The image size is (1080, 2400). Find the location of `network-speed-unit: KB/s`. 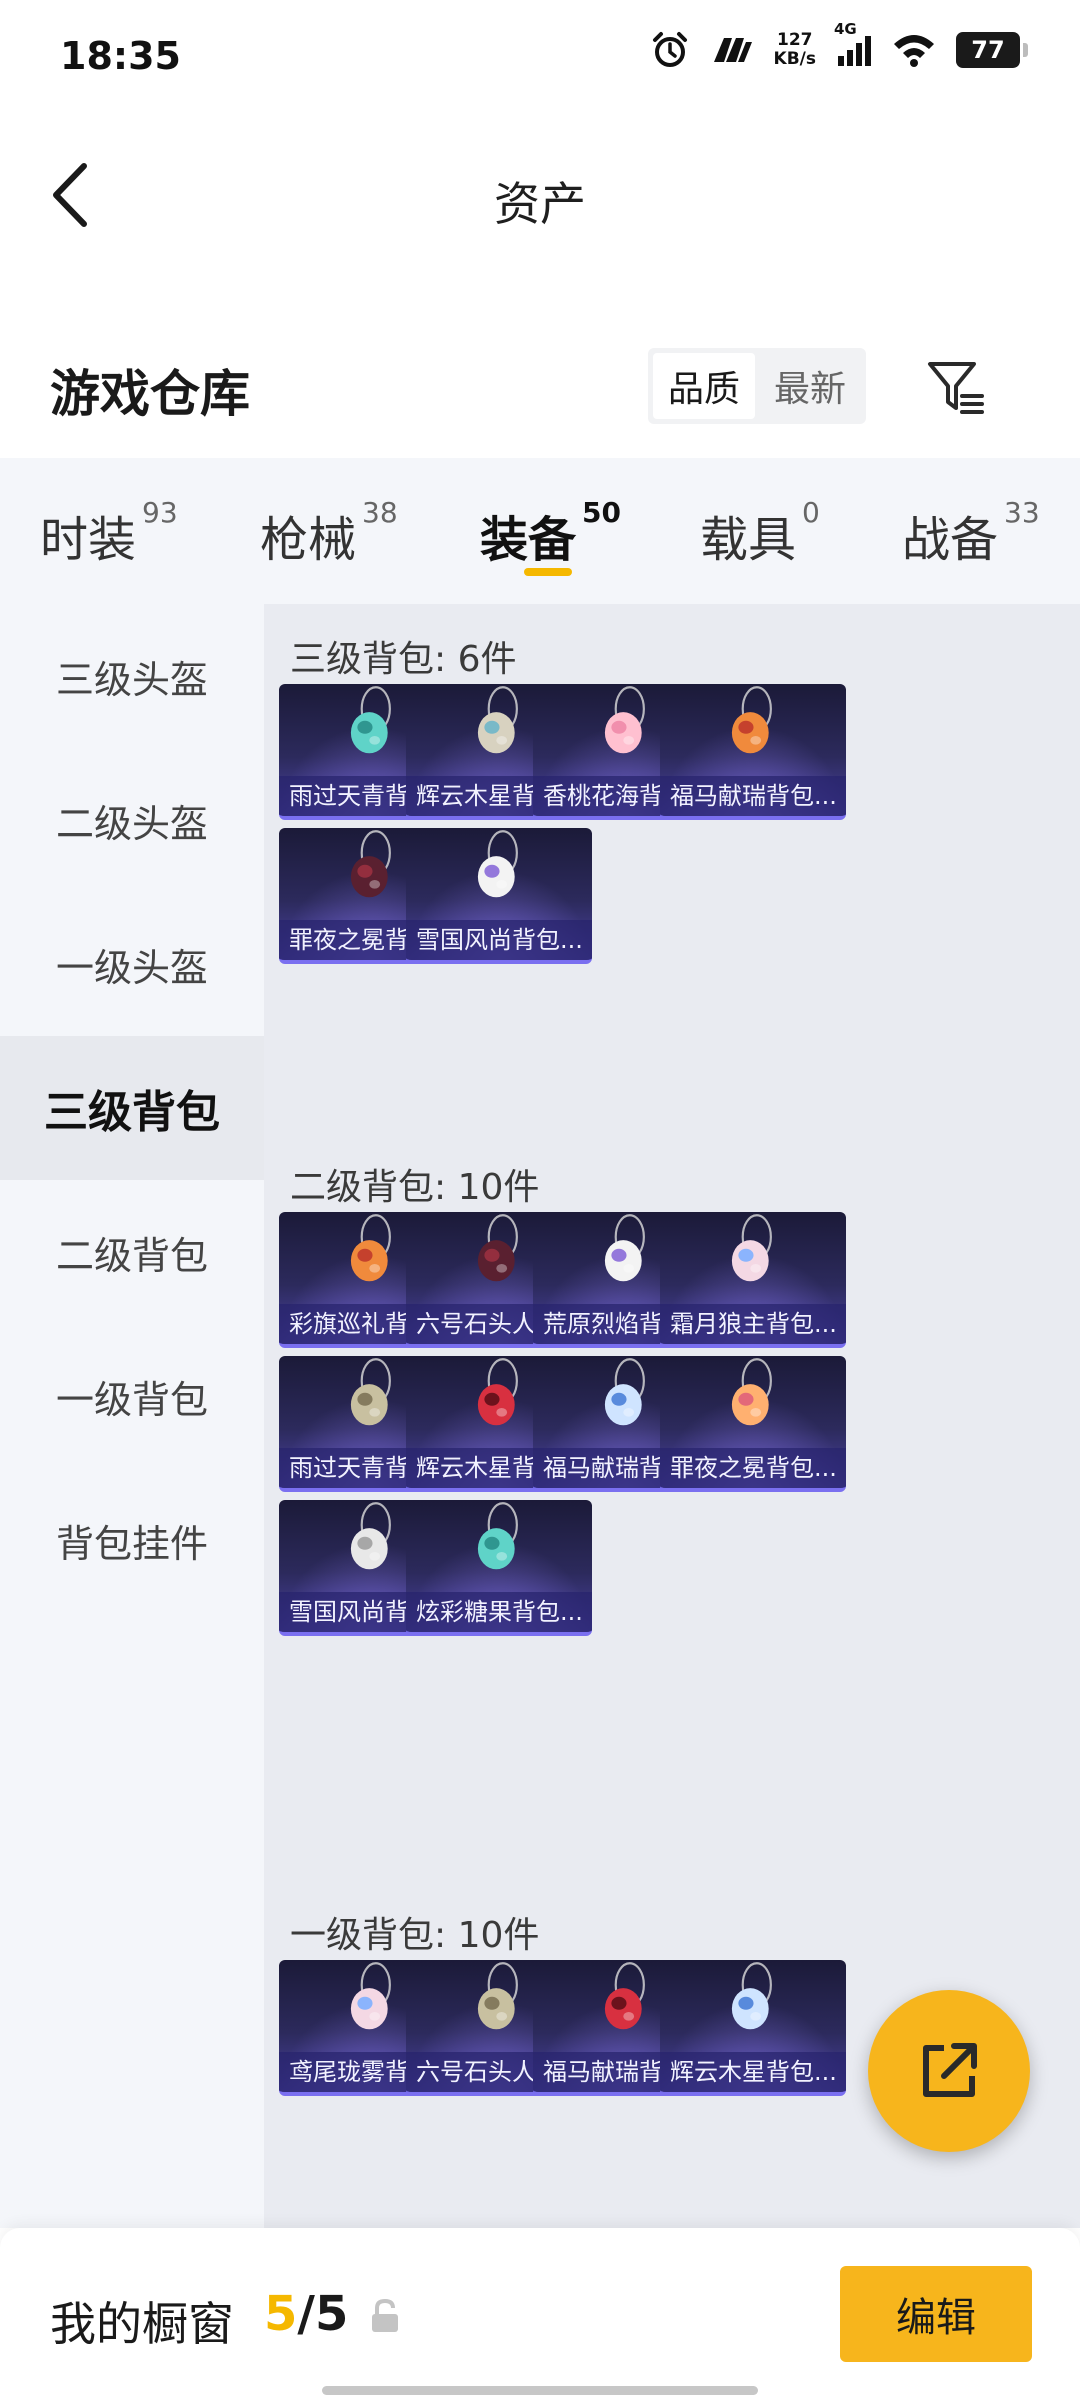

network-speed-unit: KB/s is located at coordinates (794, 59).